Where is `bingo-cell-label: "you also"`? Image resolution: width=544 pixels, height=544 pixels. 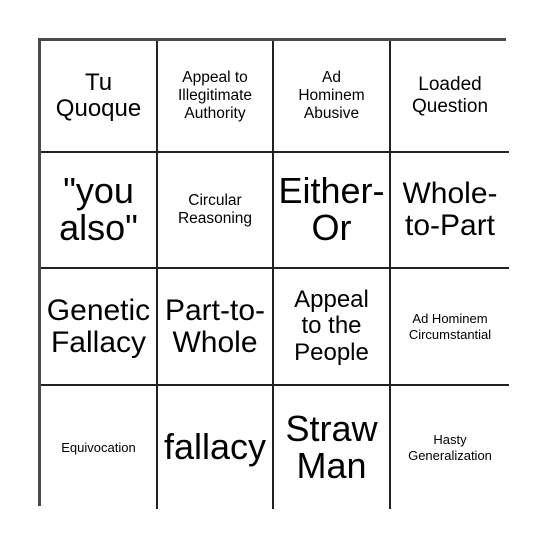 bingo-cell-label: "you also" is located at coordinates (98, 209).